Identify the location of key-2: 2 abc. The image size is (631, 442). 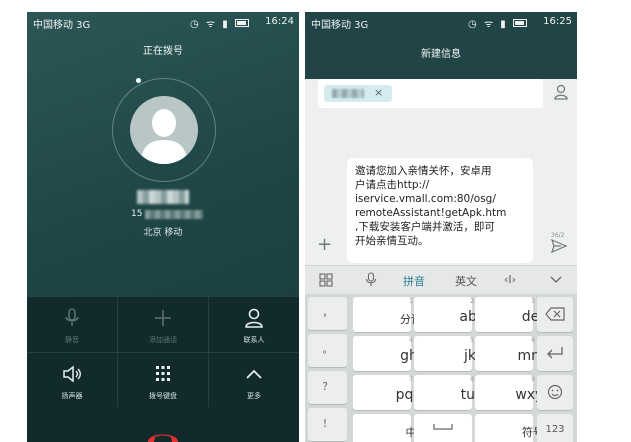
(449, 314).